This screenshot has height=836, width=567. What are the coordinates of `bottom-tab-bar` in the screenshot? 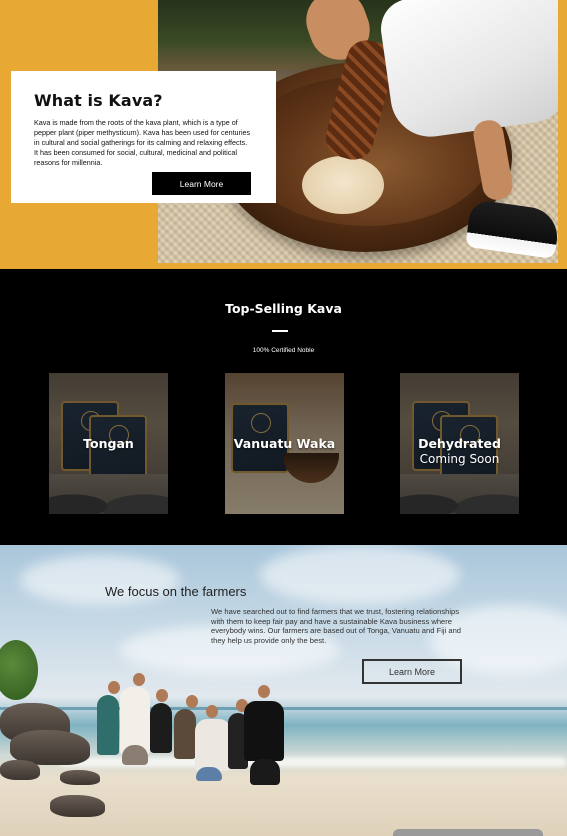 It's located at (468, 832).